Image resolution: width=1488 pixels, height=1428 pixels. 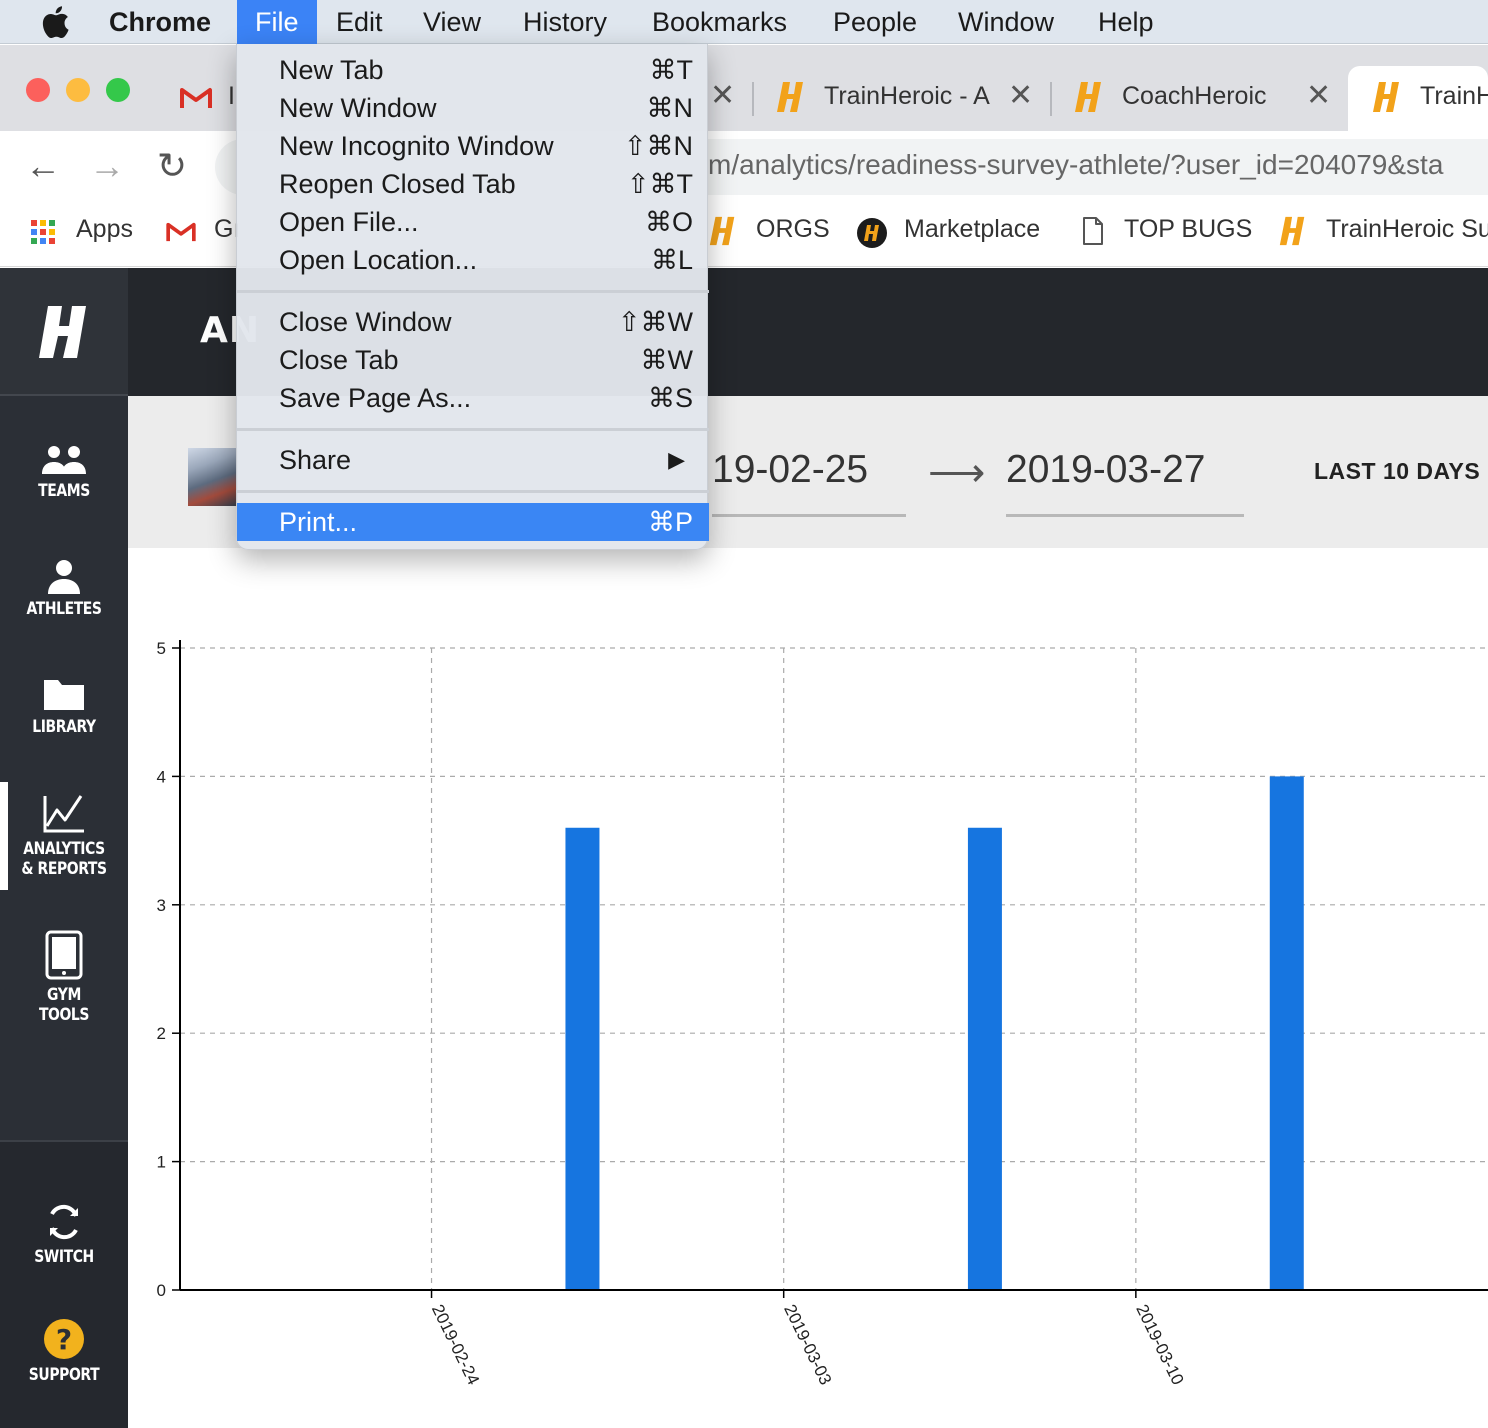 What do you see at coordinates (64, 955) in the screenshot?
I see `tablet-icon` at bounding box center [64, 955].